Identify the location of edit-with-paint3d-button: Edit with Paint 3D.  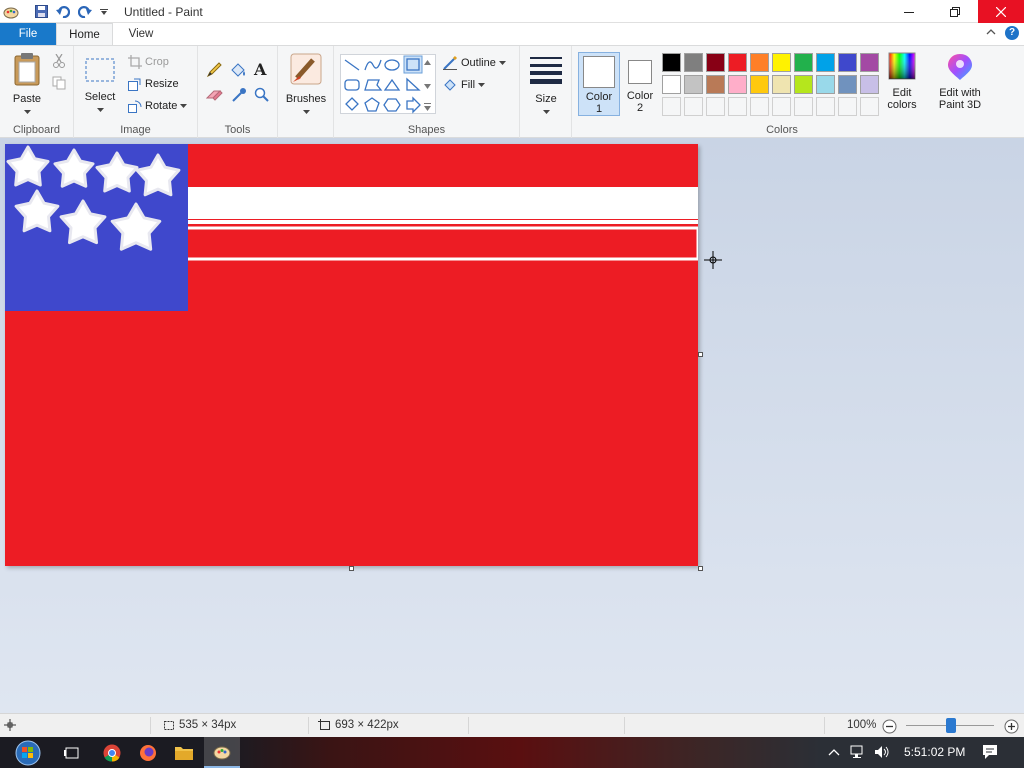
(960, 81).